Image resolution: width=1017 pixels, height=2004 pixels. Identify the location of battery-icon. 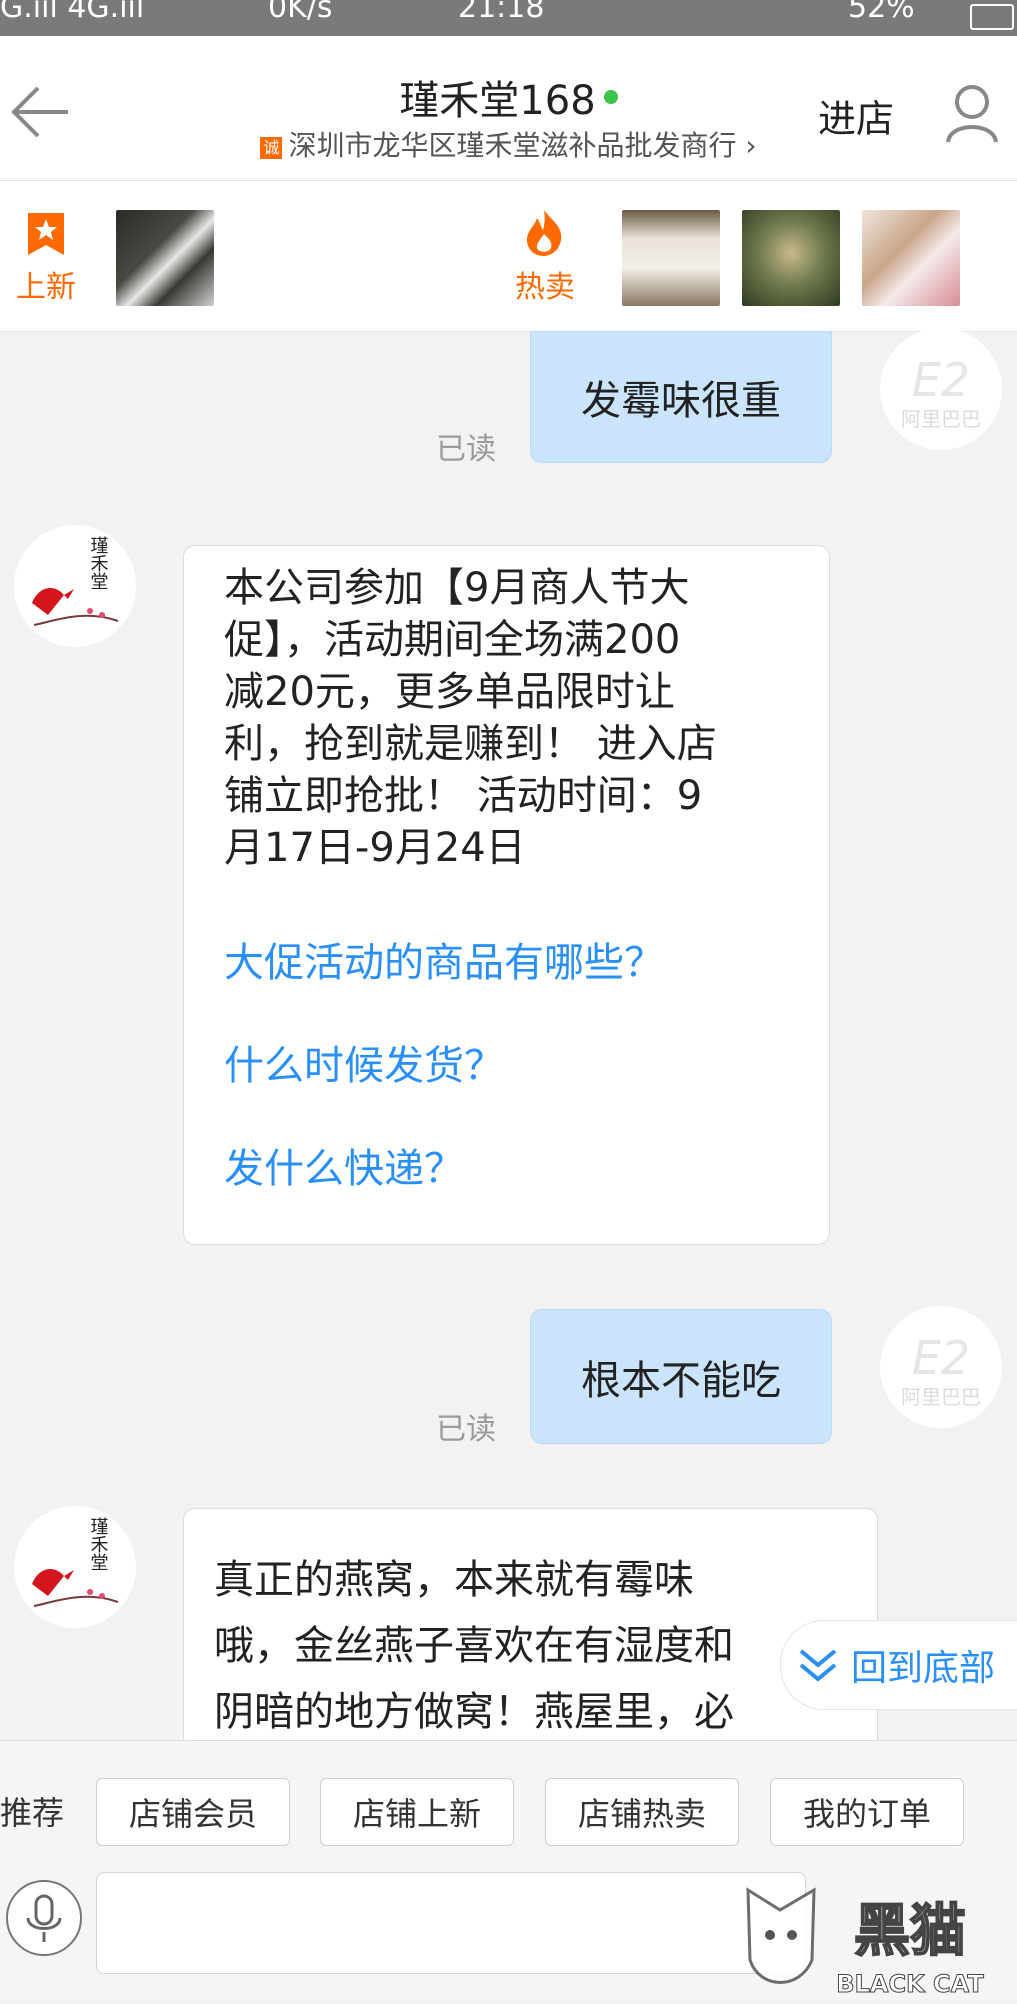
(992, 17).